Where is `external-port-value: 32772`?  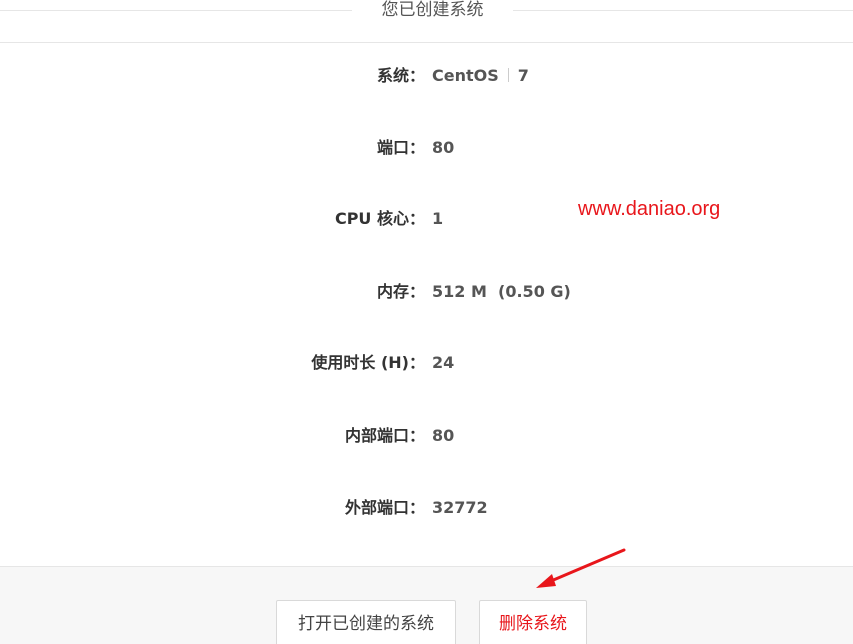 external-port-value: 32772 is located at coordinates (460, 507).